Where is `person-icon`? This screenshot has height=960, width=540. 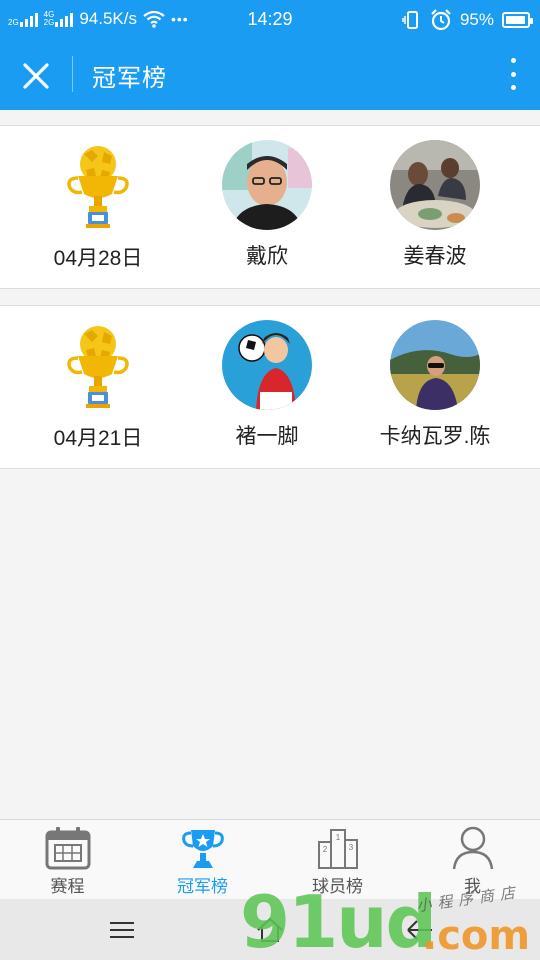 person-icon is located at coordinates (472, 848).